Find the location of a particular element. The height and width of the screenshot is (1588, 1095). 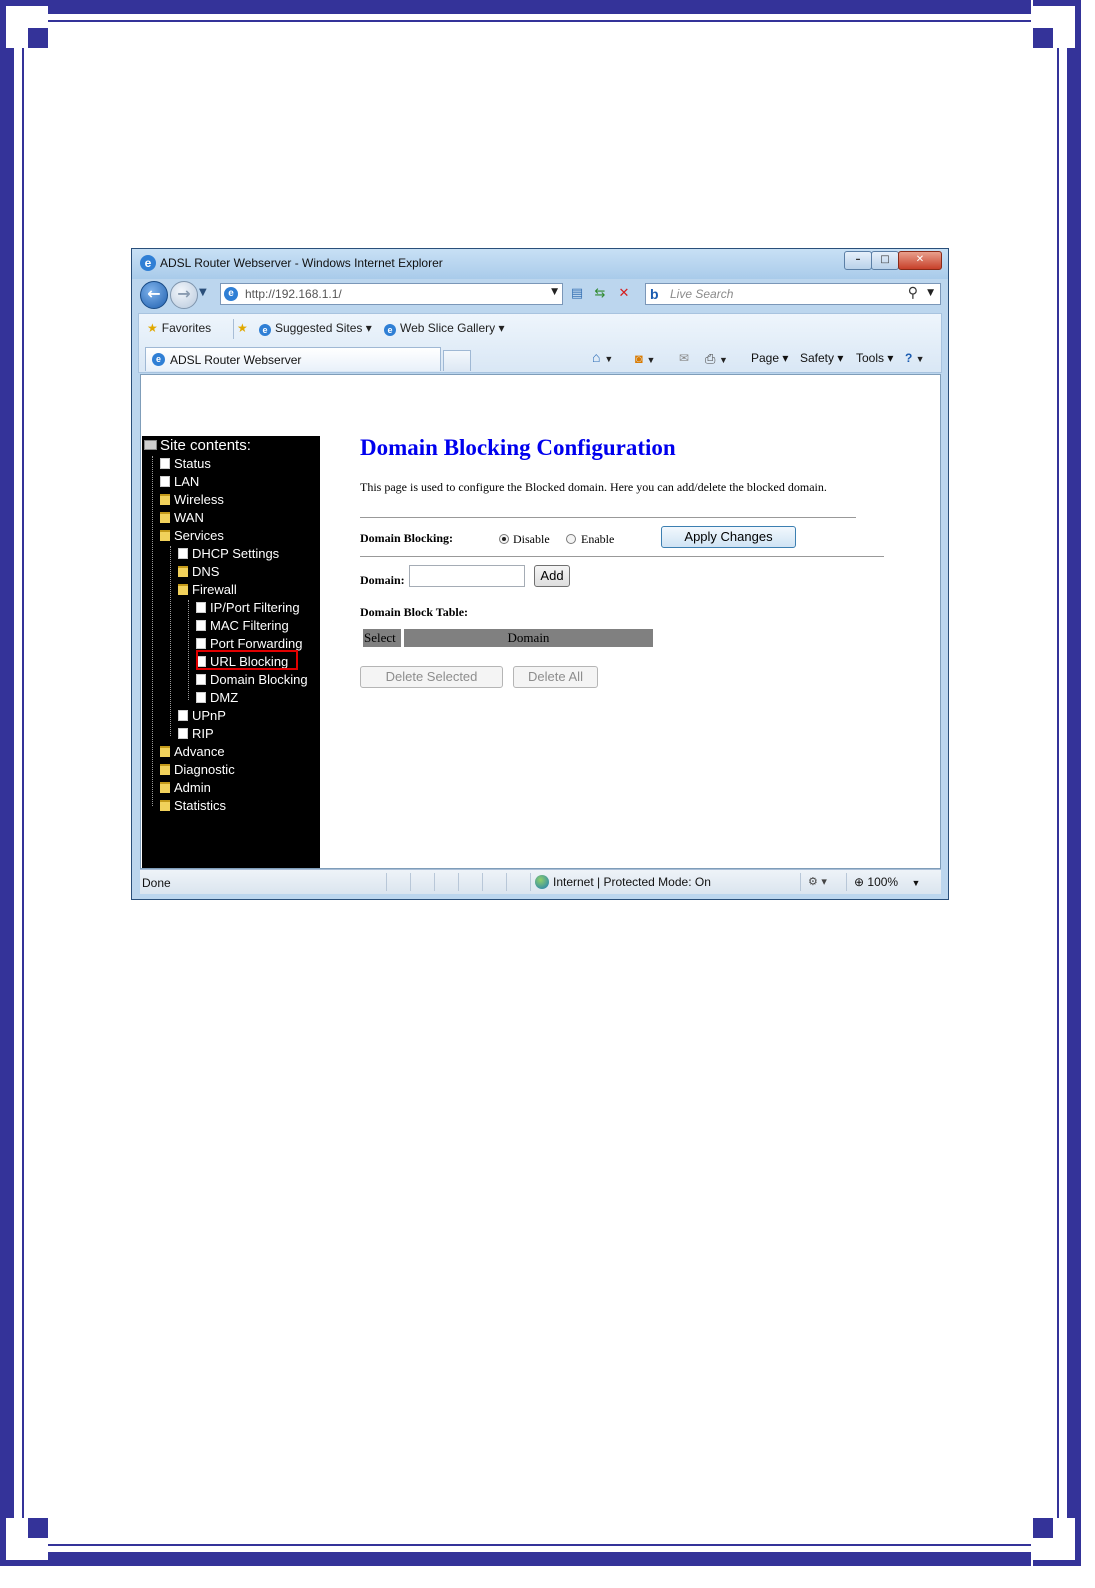

page-icon: e is located at coordinates (231, 294).